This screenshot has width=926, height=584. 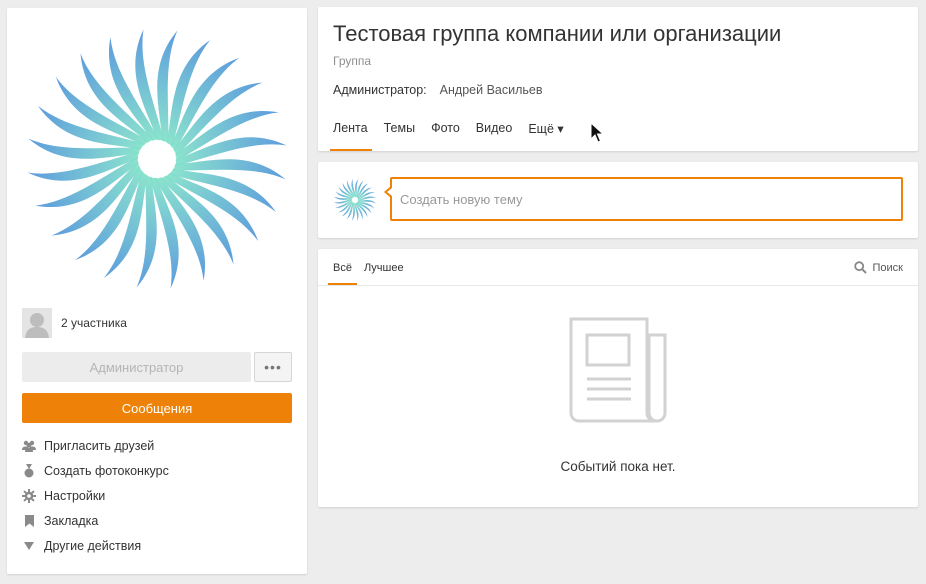 What do you see at coordinates (75, 496) in the screenshot?
I see `settings-label: Настройки` at bounding box center [75, 496].